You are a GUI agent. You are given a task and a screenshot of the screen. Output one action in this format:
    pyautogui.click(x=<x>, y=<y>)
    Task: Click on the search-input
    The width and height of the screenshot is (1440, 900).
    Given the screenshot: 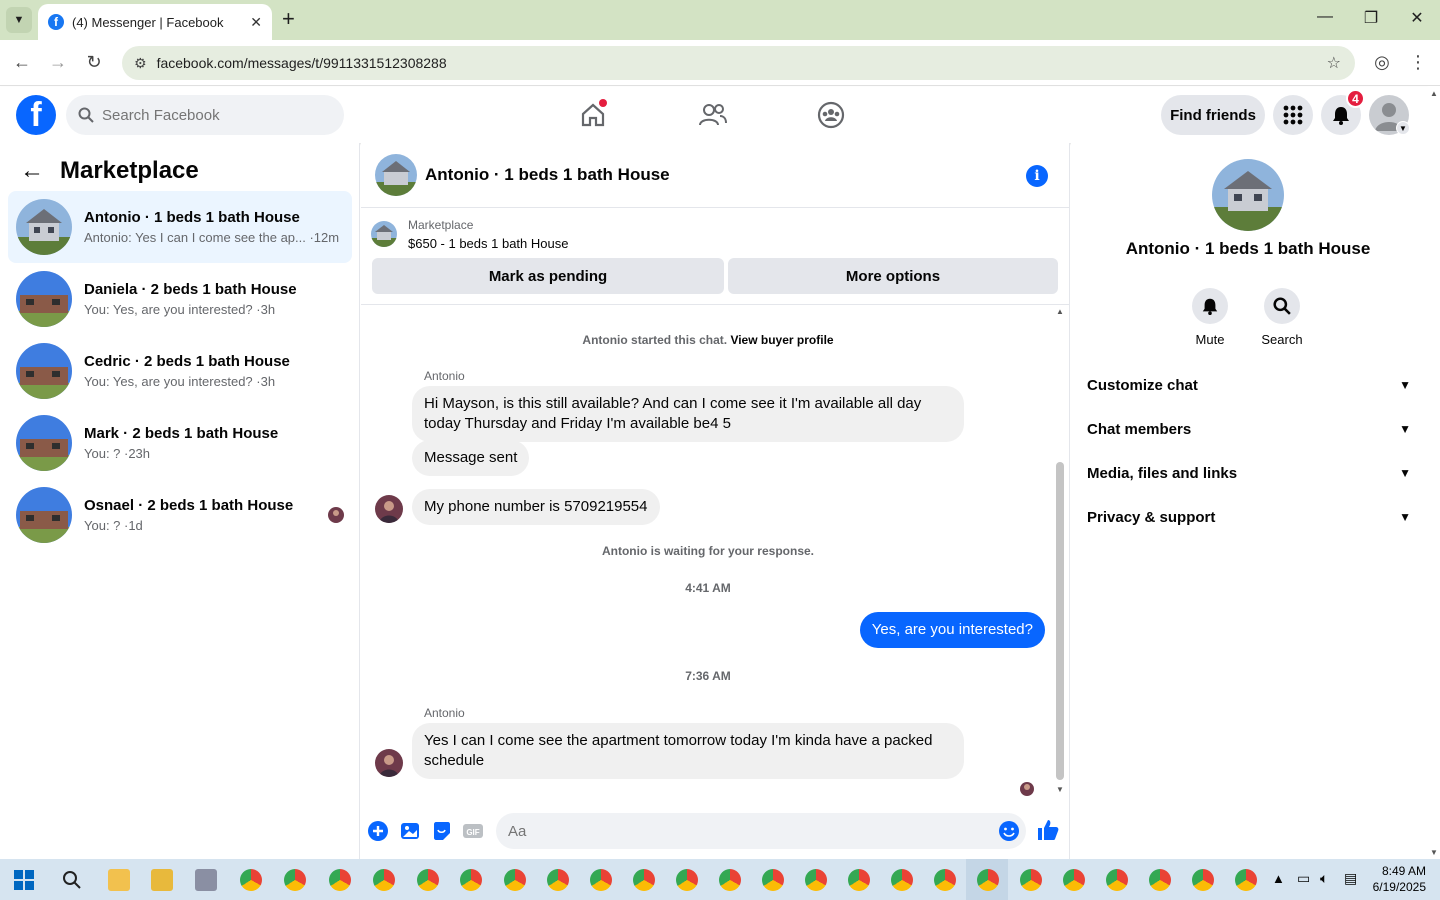 What is the action you would take?
    pyautogui.click(x=217, y=115)
    